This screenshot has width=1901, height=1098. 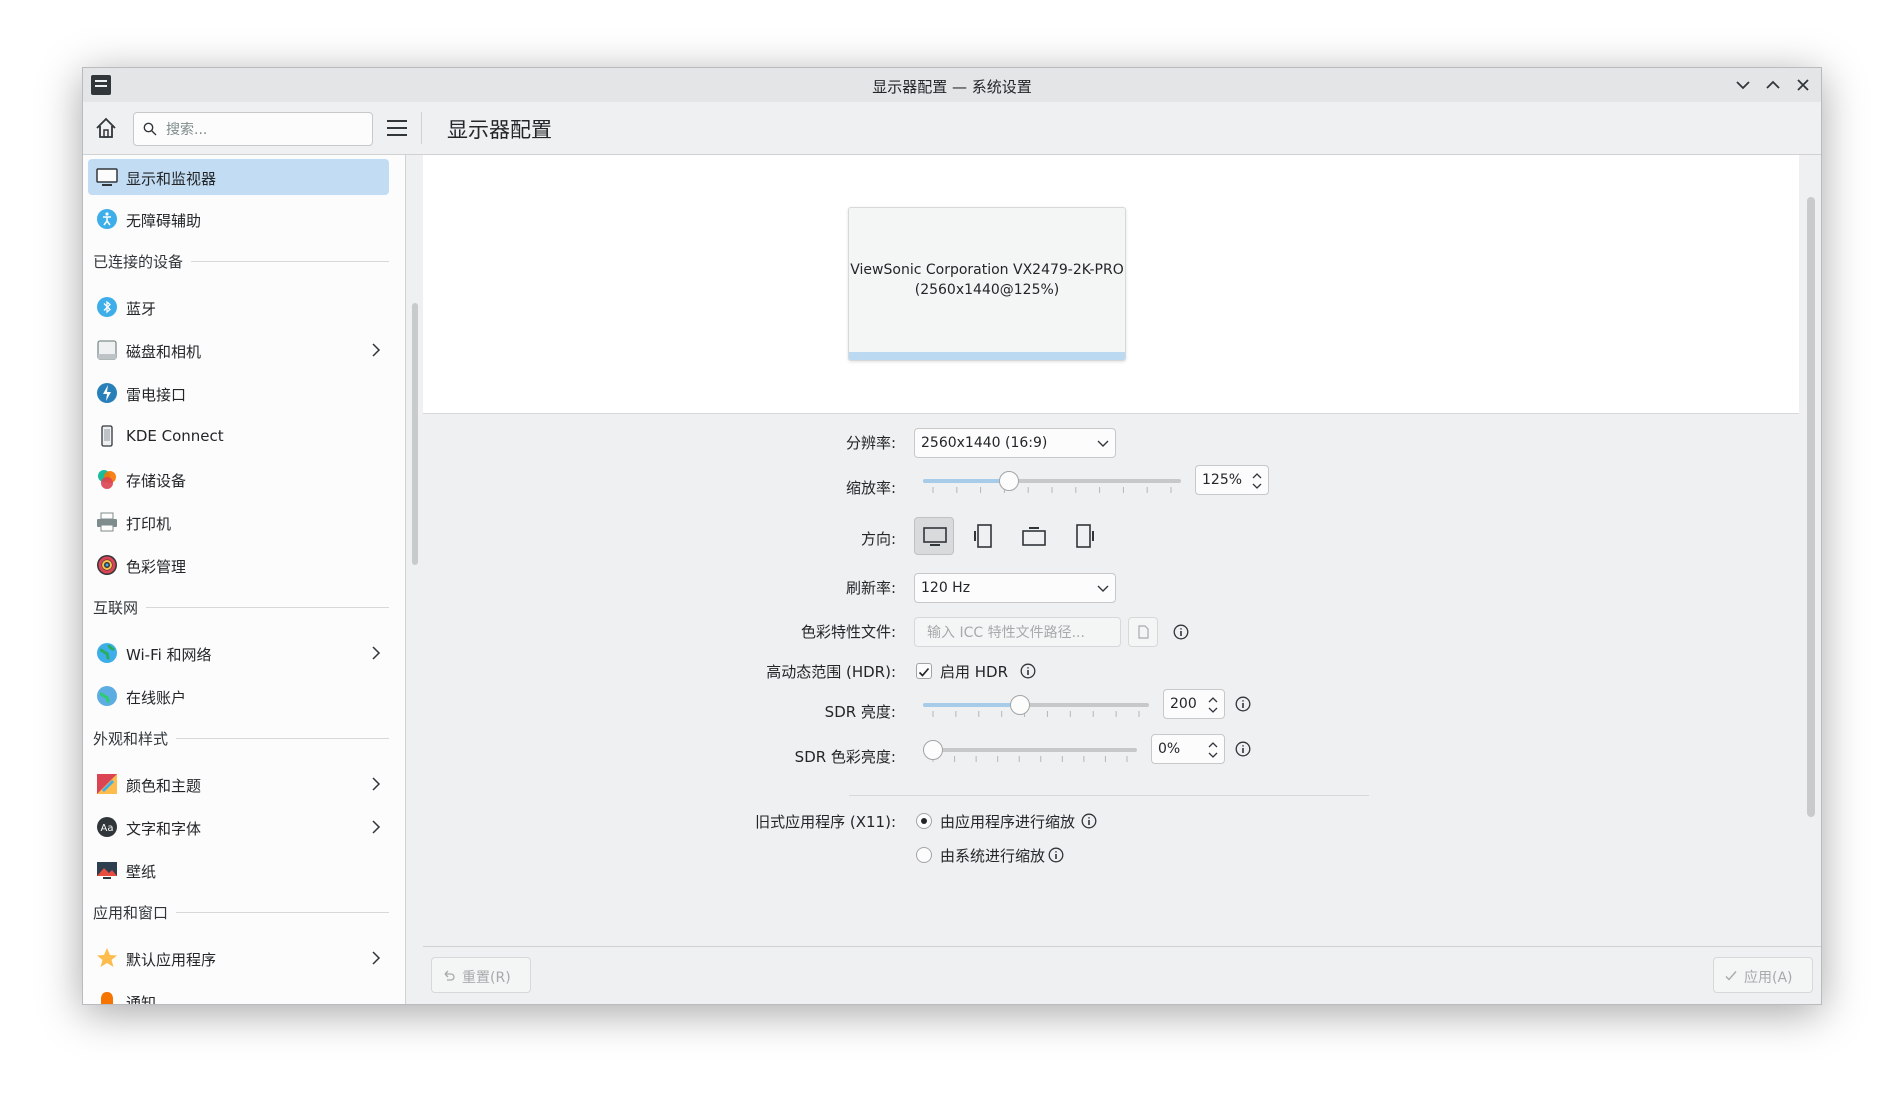 What do you see at coordinates (107, 784) in the screenshot?
I see `theme-icon` at bounding box center [107, 784].